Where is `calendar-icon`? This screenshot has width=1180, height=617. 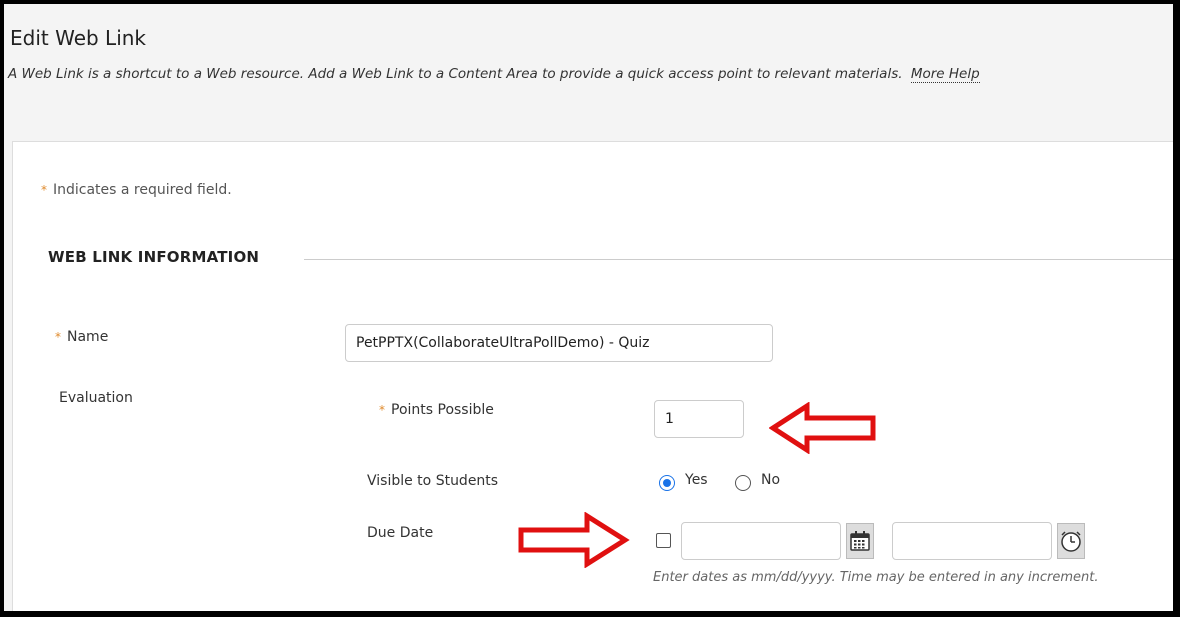 calendar-icon is located at coordinates (860, 541).